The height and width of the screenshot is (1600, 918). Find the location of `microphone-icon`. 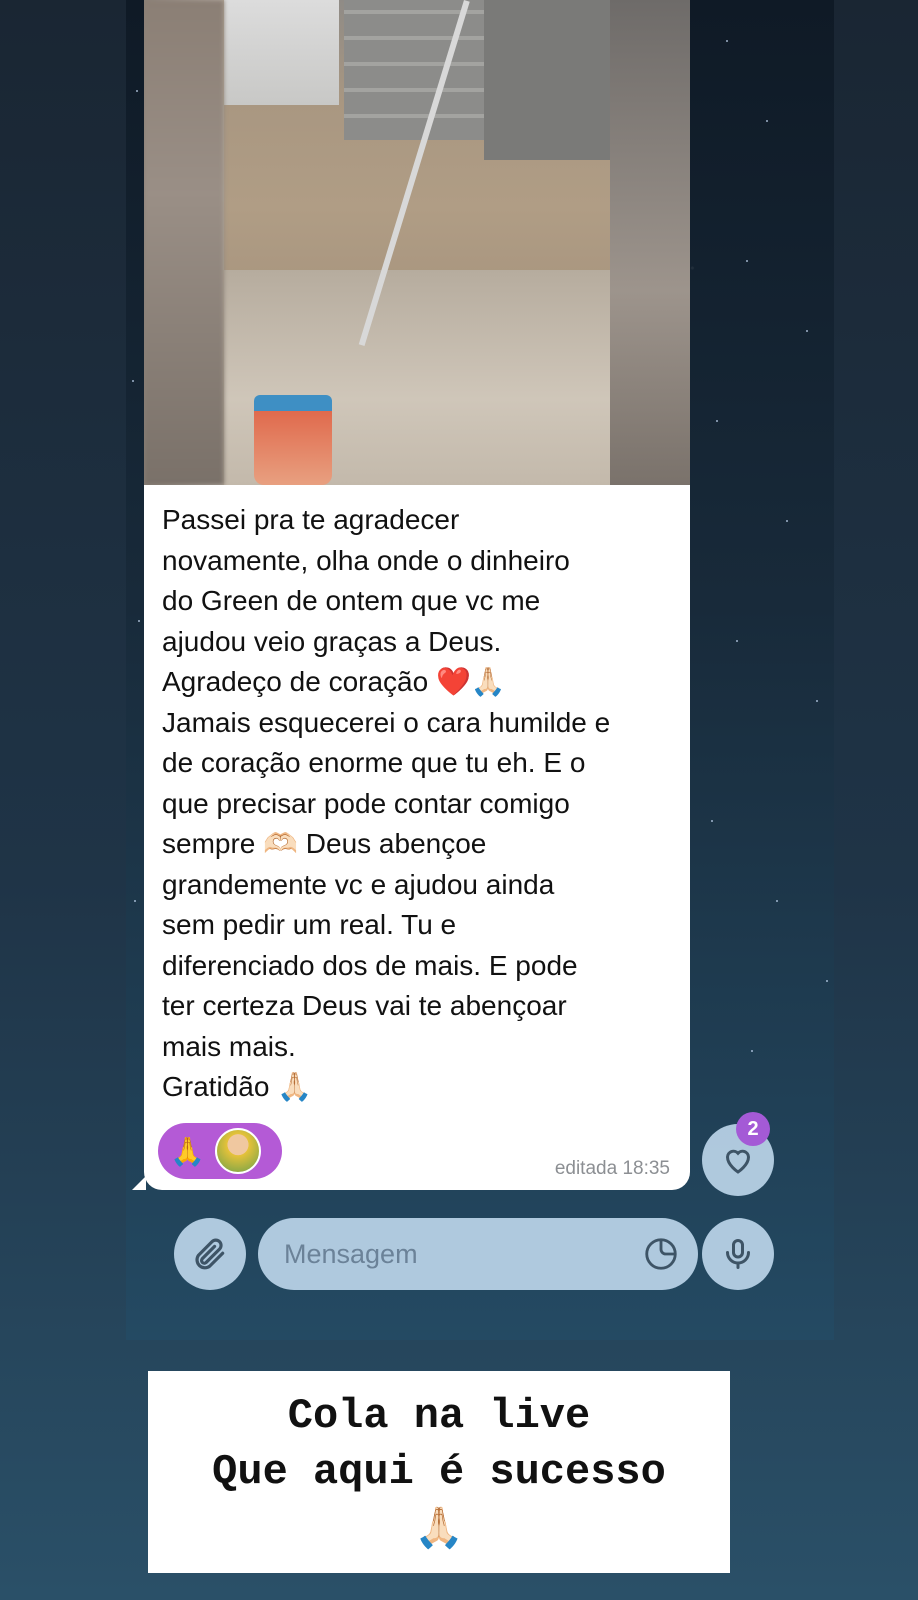

microphone-icon is located at coordinates (738, 1254).